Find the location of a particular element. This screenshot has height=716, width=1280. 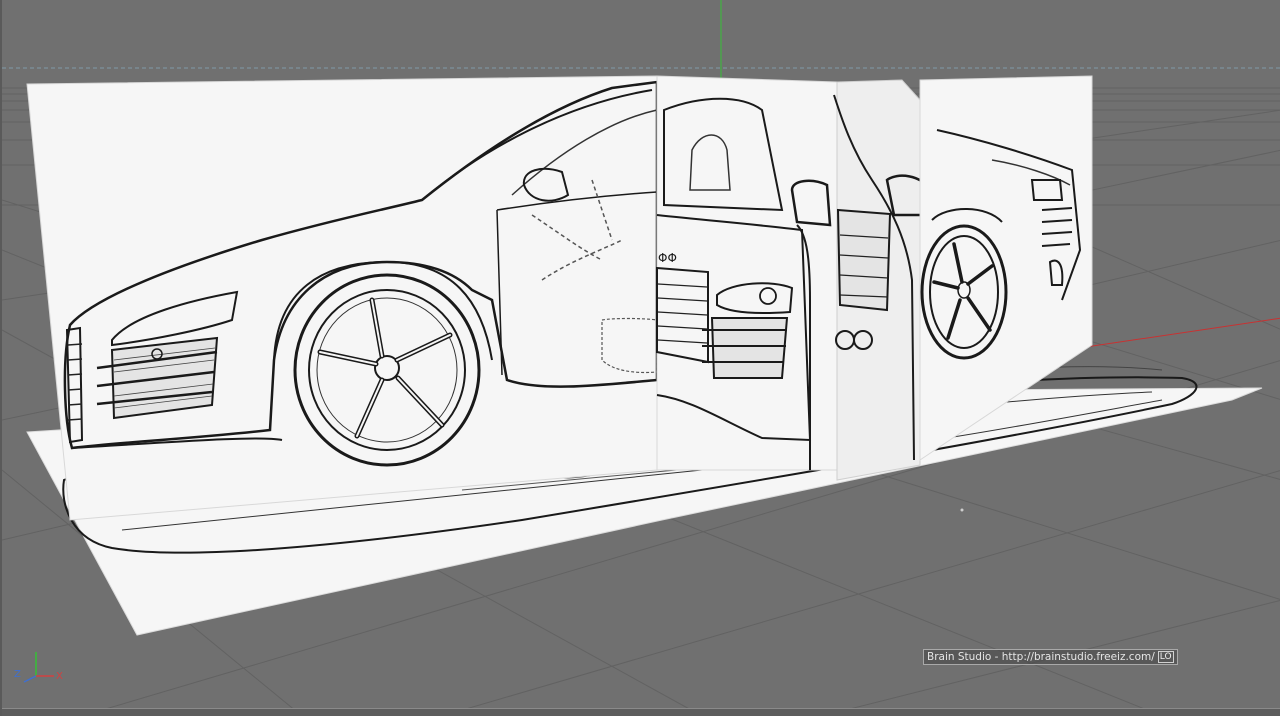

cursor-marker is located at coordinates (962, 510).